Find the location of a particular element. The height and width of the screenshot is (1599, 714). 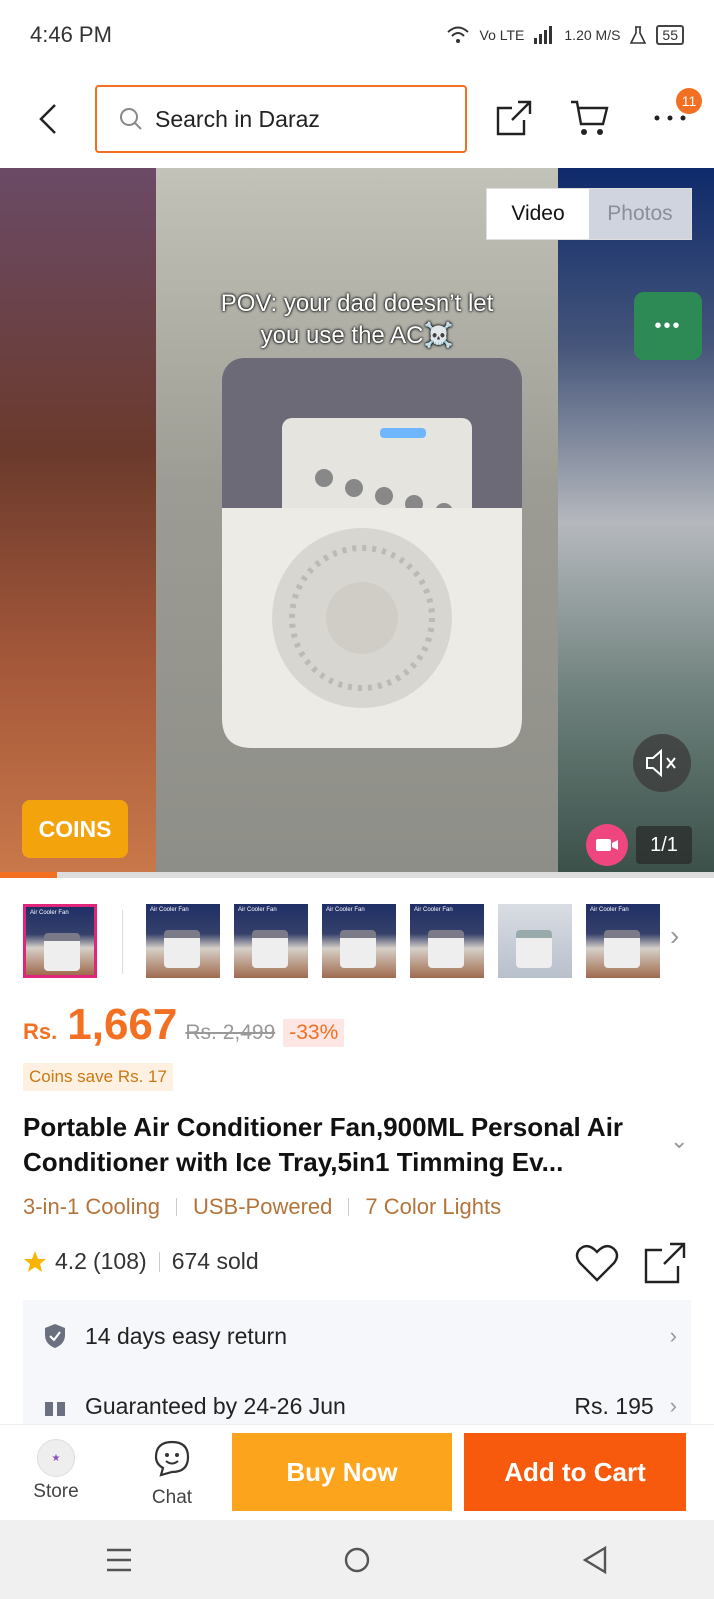

rating-row: 4.2 (108) 674 sold is located at coordinates (141, 1261).